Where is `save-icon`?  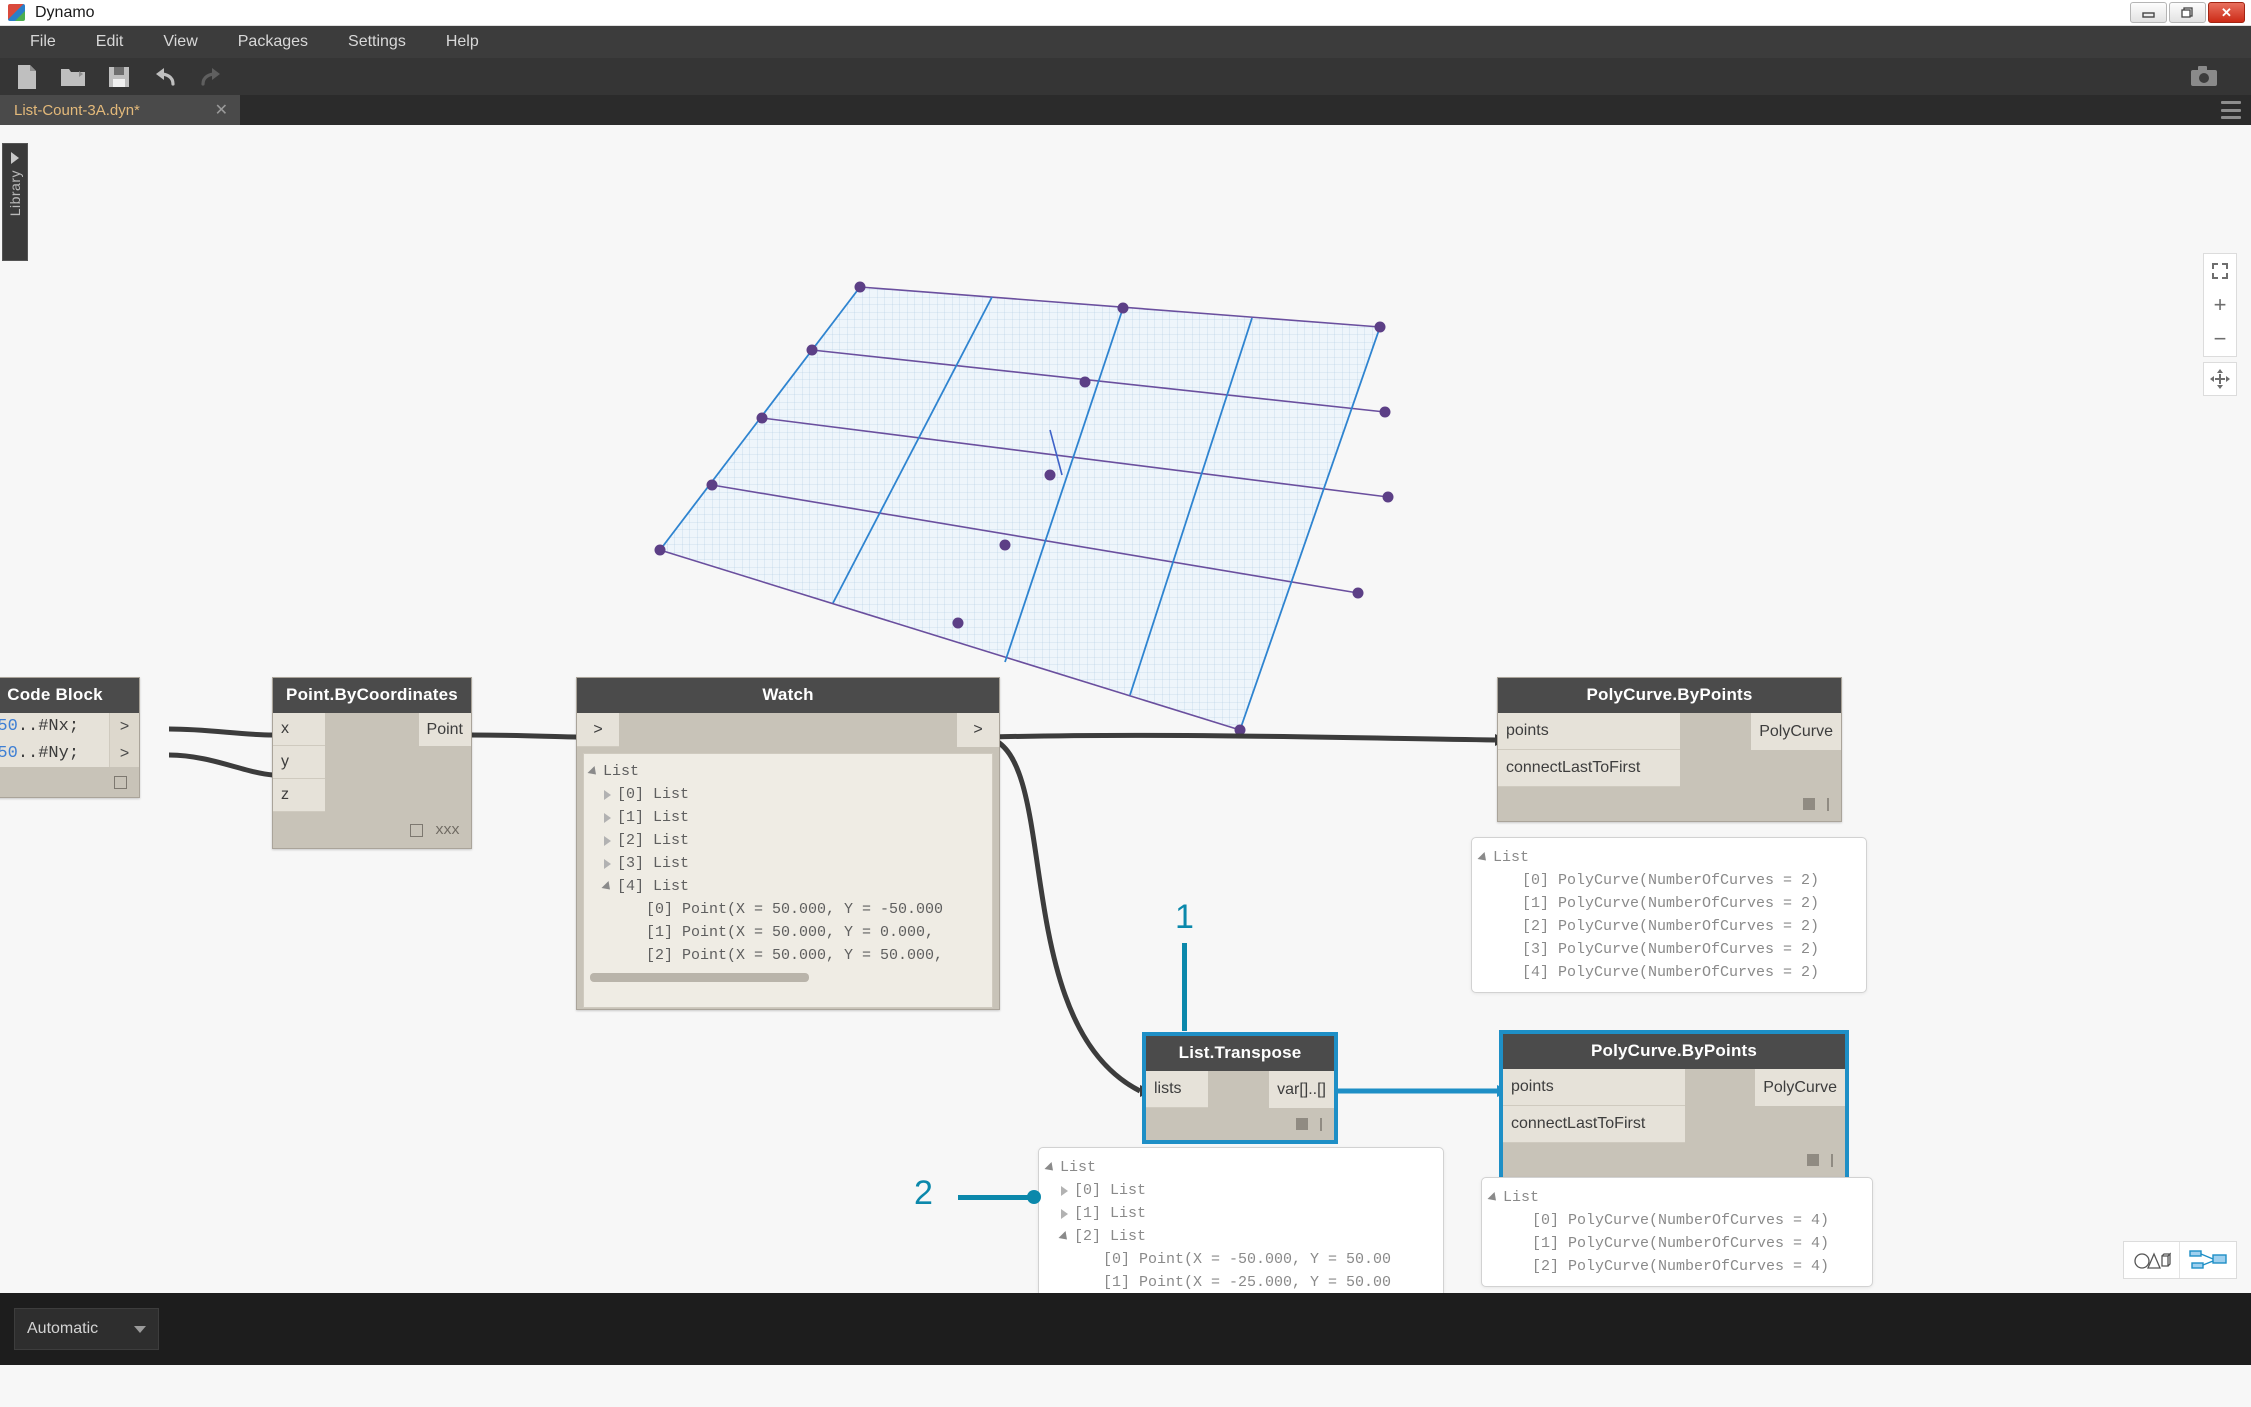
save-icon is located at coordinates (119, 77).